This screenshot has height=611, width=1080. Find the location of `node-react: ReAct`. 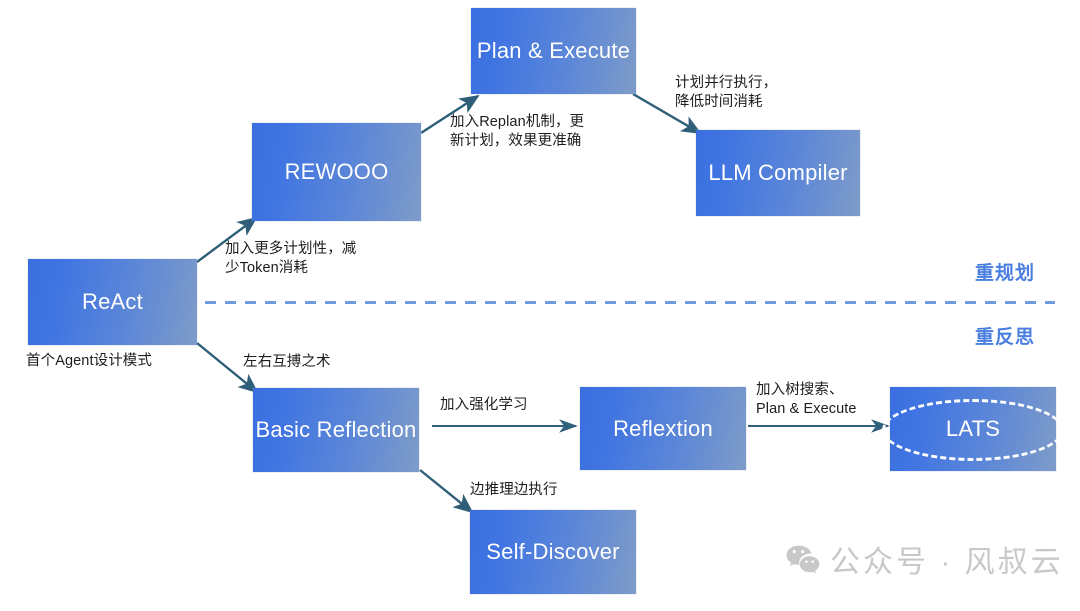

node-react: ReAct is located at coordinates (112, 302).